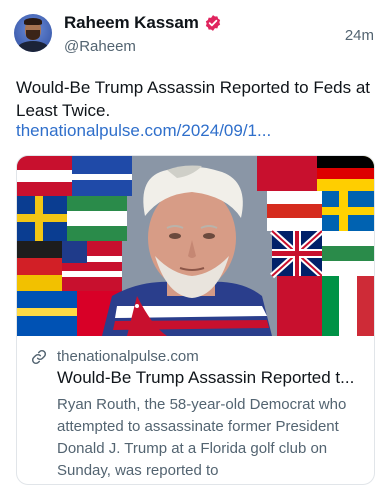 The width and height of the screenshot is (390, 500). I want to click on avatar-beard, so click(33, 35).